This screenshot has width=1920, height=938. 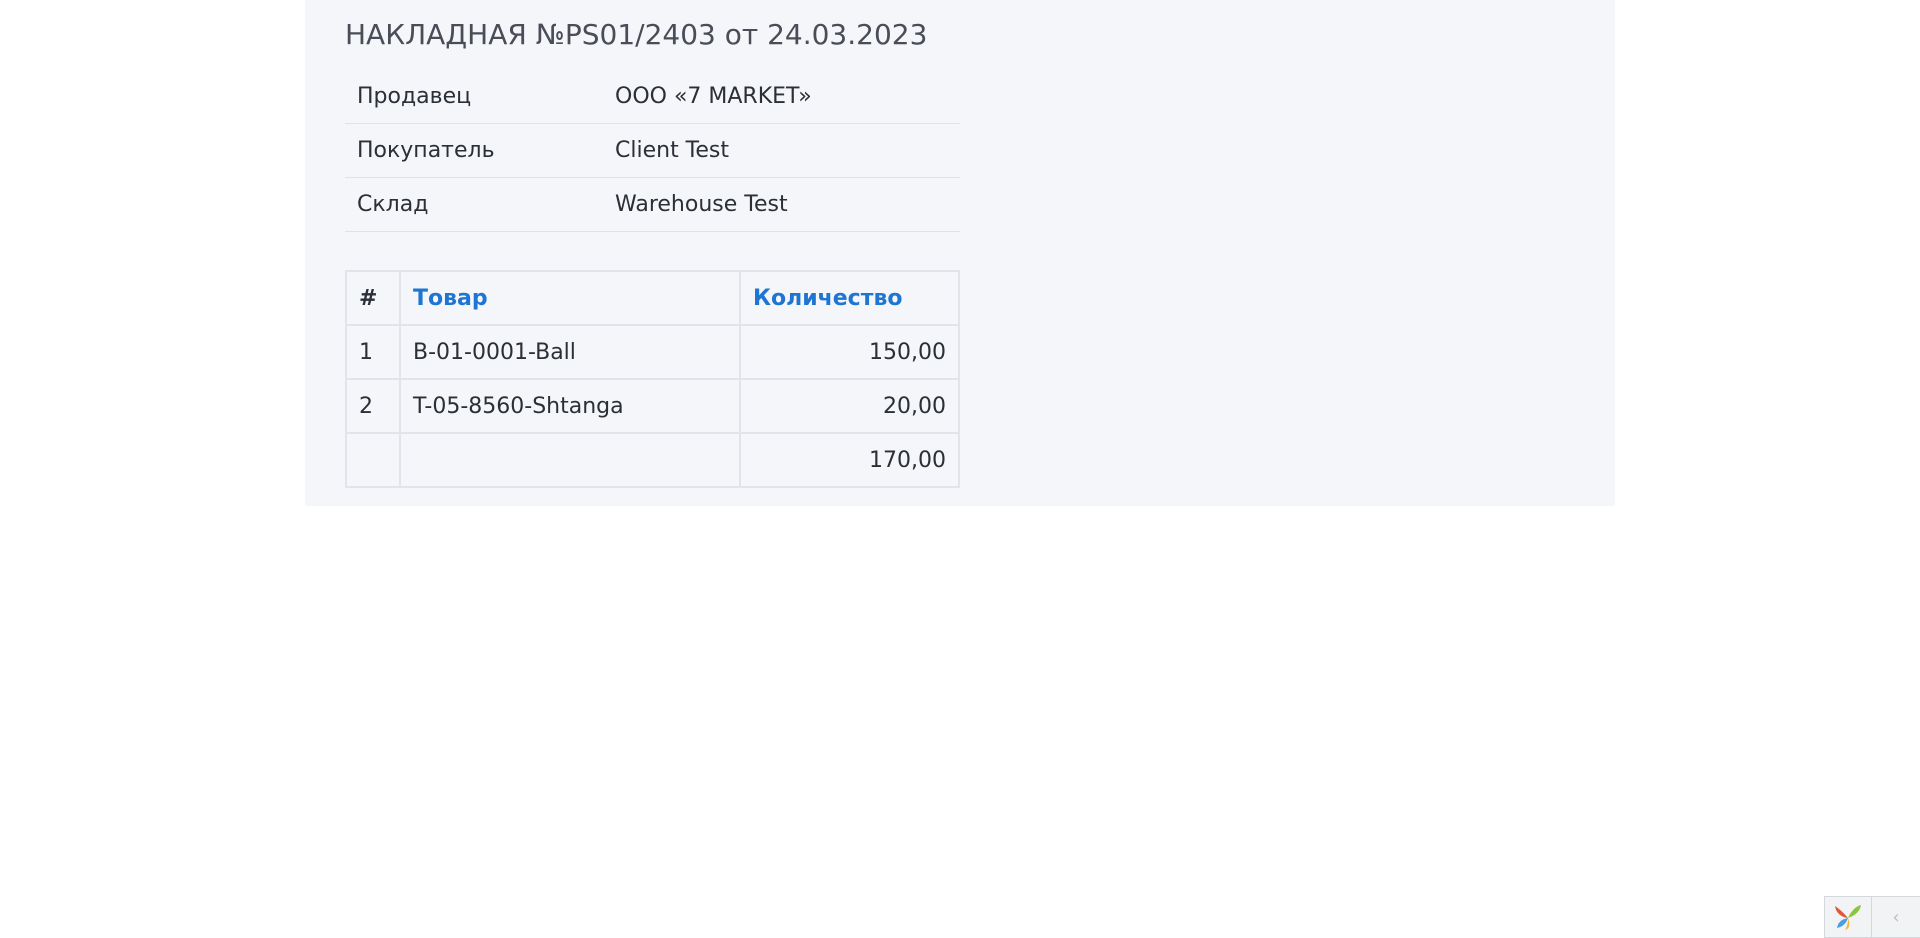 I want to click on total-quantity: 170,00, so click(x=849, y=460).